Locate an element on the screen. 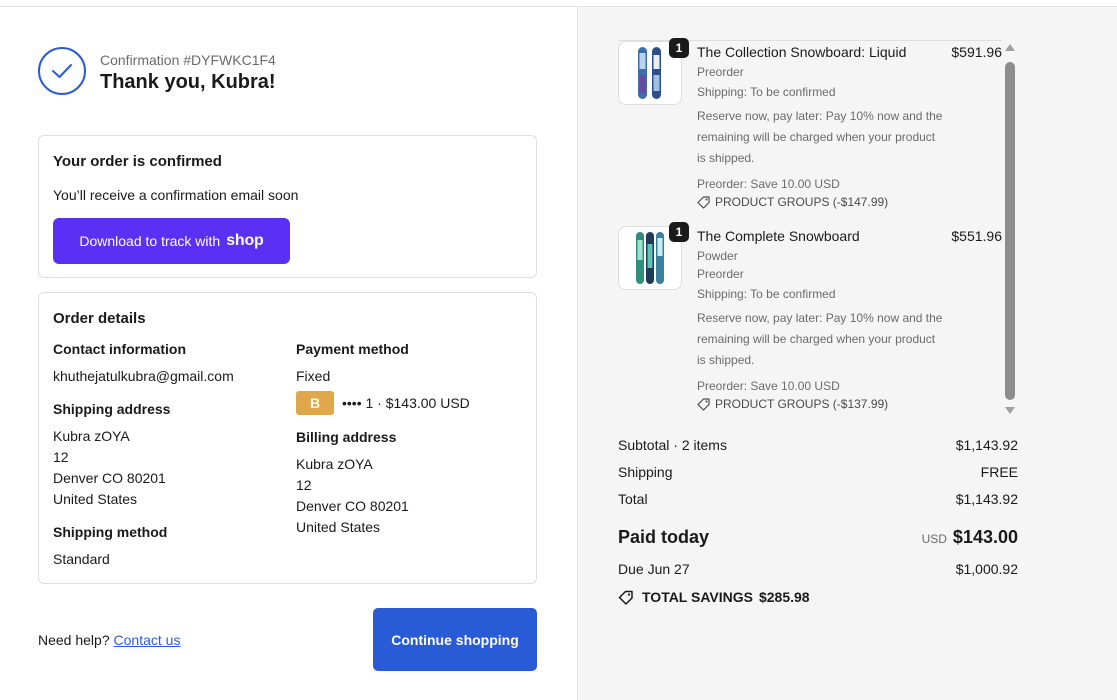 The image size is (1117, 700). due-label: Due Jun 27 is located at coordinates (654, 569).